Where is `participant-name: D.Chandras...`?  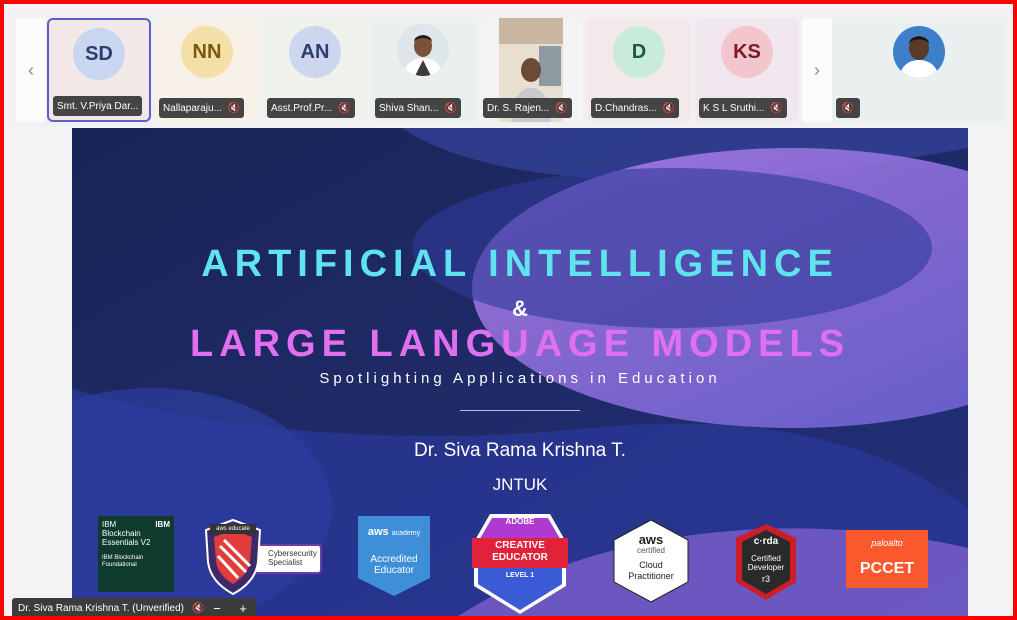 participant-name: D.Chandras... is located at coordinates (626, 108).